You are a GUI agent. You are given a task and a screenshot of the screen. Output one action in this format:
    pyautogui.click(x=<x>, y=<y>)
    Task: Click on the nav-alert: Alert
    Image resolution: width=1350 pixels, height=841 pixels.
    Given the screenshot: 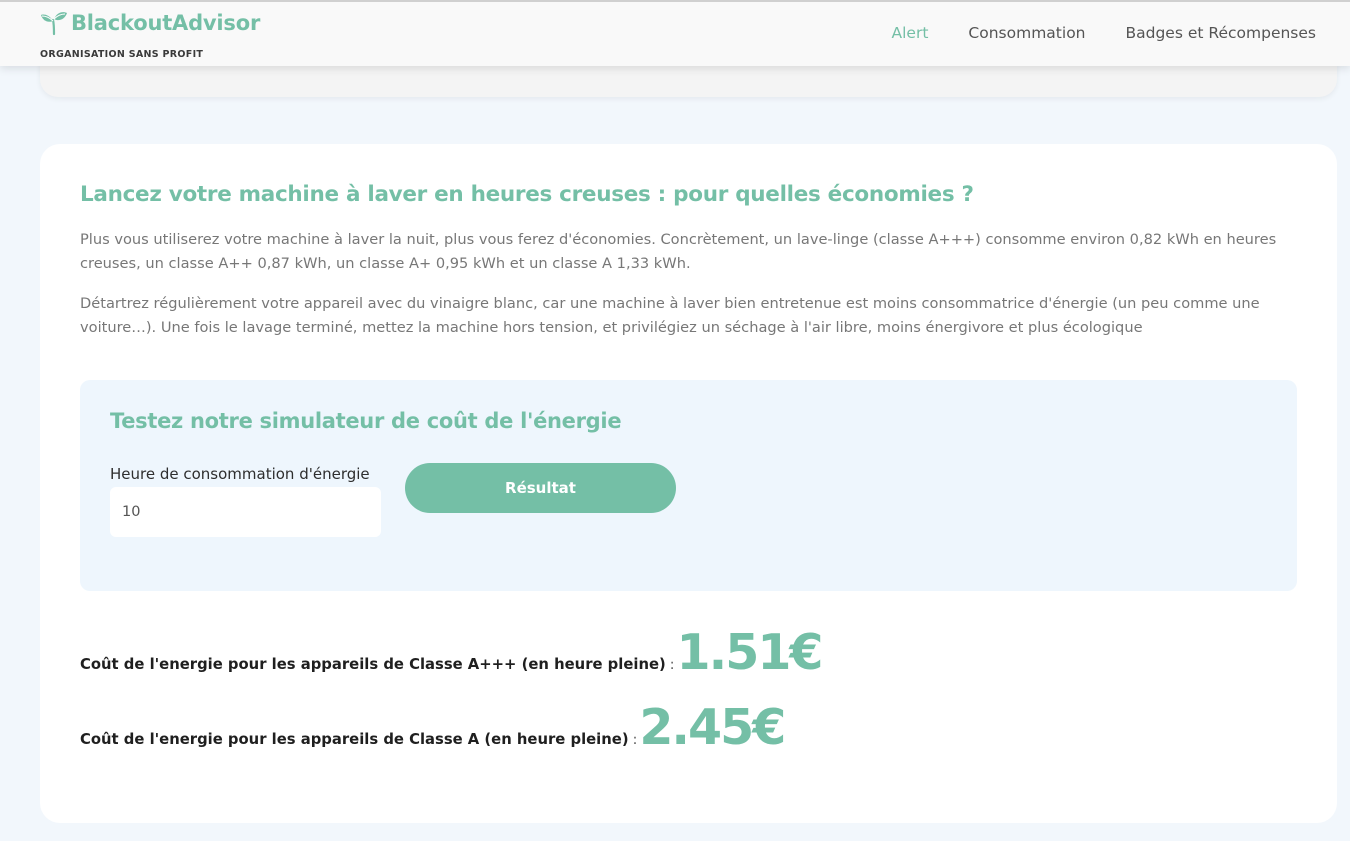 What is the action you would take?
    pyautogui.click(x=910, y=33)
    